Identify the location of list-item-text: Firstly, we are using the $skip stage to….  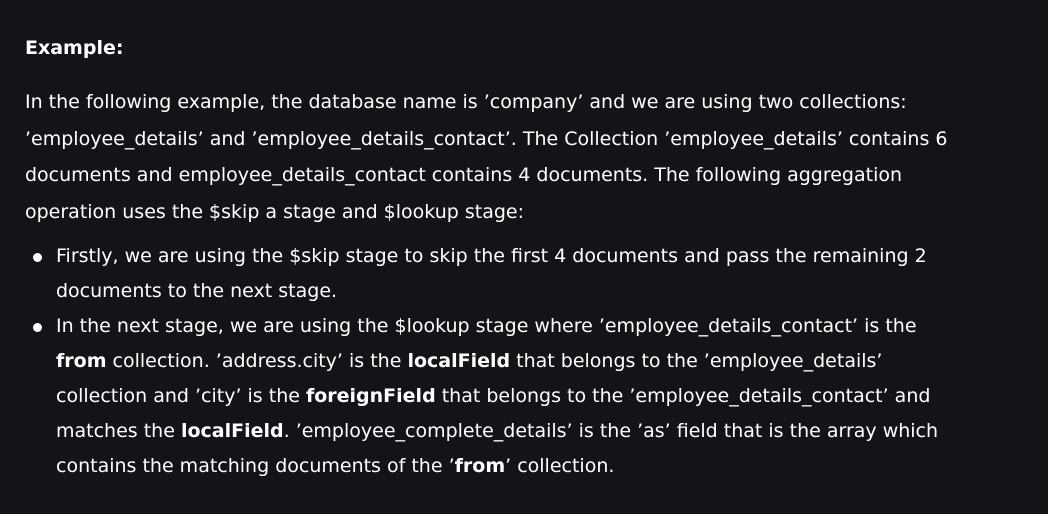
(491, 273).